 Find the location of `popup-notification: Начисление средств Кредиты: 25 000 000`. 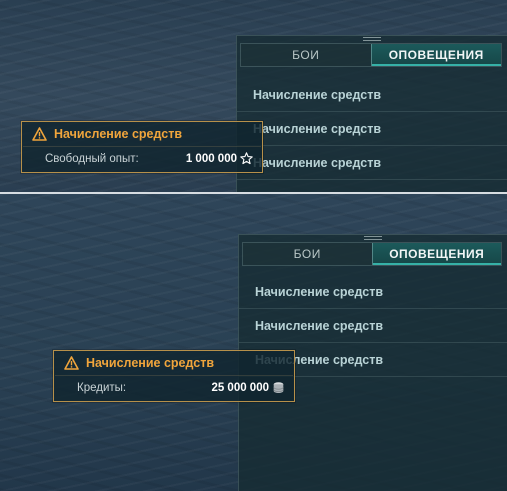

popup-notification: Начисление средств Кредиты: 25 000 000 is located at coordinates (174, 376).